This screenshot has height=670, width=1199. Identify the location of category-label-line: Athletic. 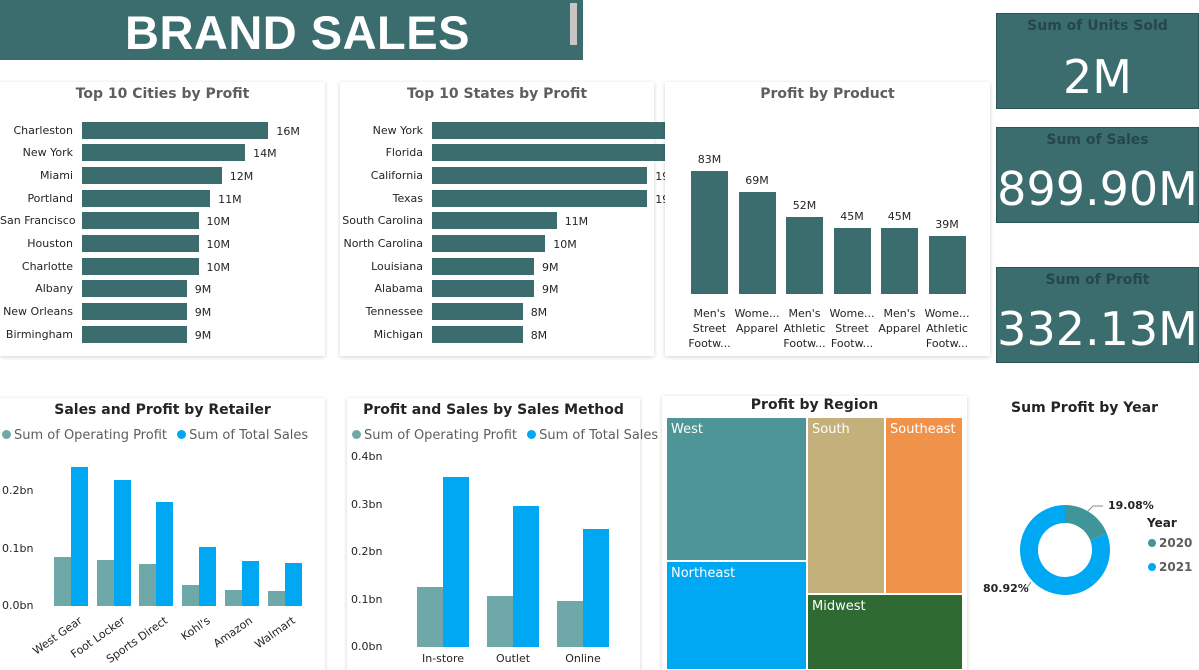
(947, 328).